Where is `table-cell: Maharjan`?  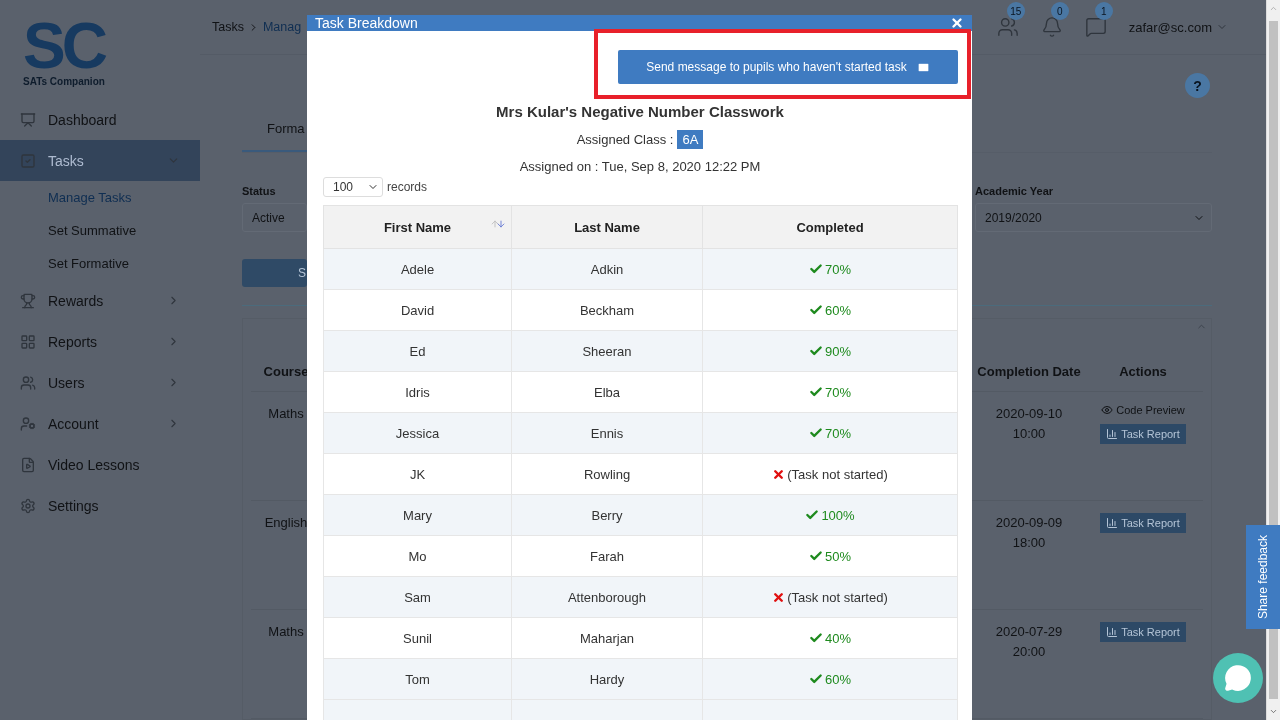 table-cell: Maharjan is located at coordinates (607, 638).